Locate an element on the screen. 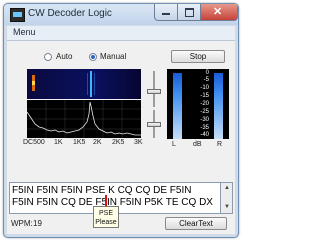 This screenshot has height=240, width=320. clear-text-button: ClearText is located at coordinates (196, 223).